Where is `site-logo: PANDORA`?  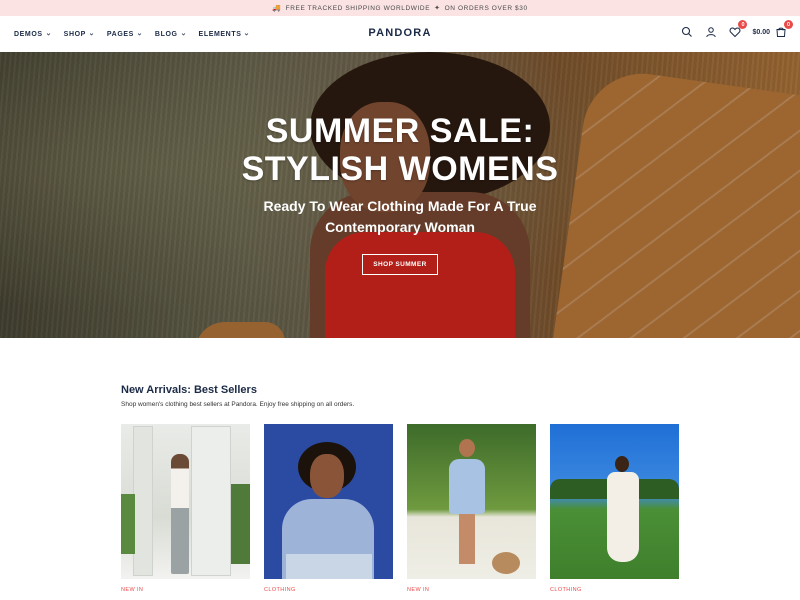 site-logo: PANDORA is located at coordinates (399, 33).